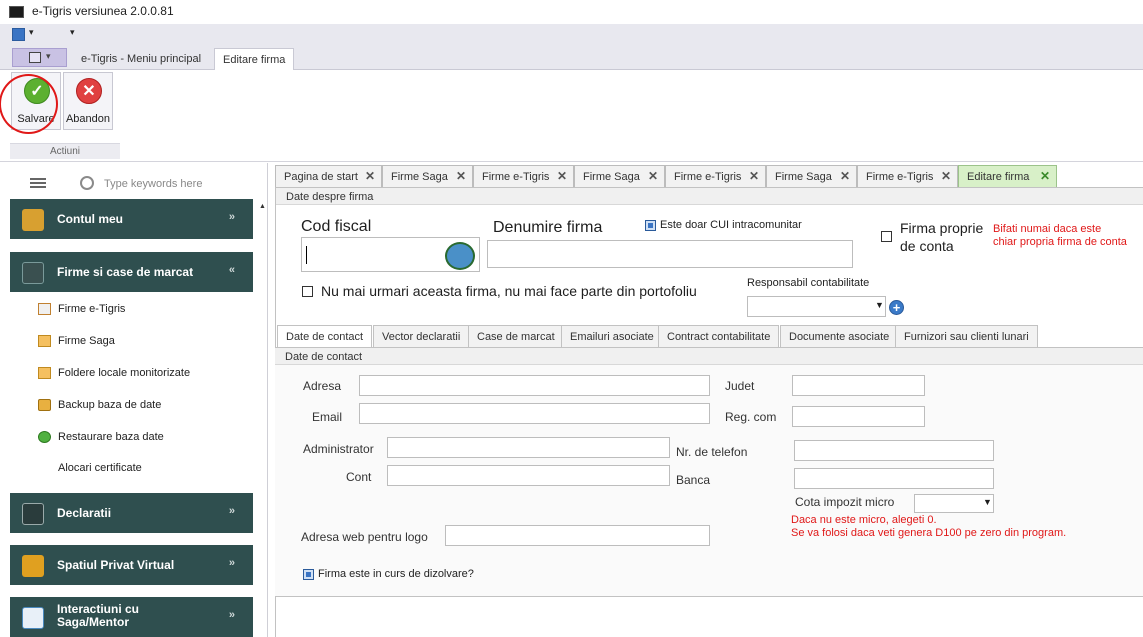 This screenshot has width=1143, height=637. What do you see at coordinates (131, 272) in the screenshot?
I see `sidebar-section-companies: Firme si case de marcat «` at bounding box center [131, 272].